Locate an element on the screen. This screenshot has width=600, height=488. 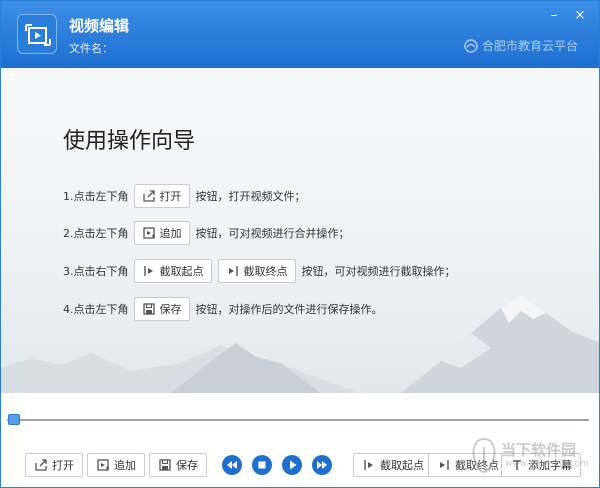
open-button: 打开 is located at coordinates (54, 465).